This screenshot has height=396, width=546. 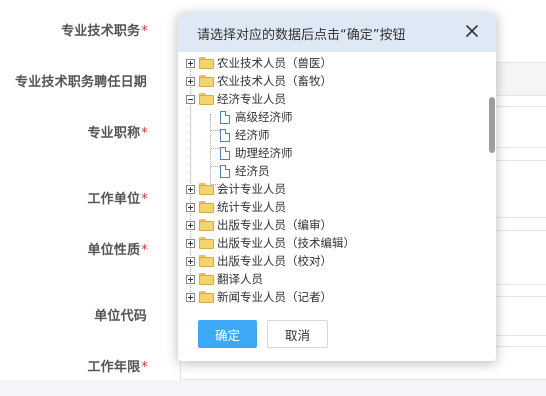 I want to click on tree-node: 经济专业人员, so click(x=236, y=99).